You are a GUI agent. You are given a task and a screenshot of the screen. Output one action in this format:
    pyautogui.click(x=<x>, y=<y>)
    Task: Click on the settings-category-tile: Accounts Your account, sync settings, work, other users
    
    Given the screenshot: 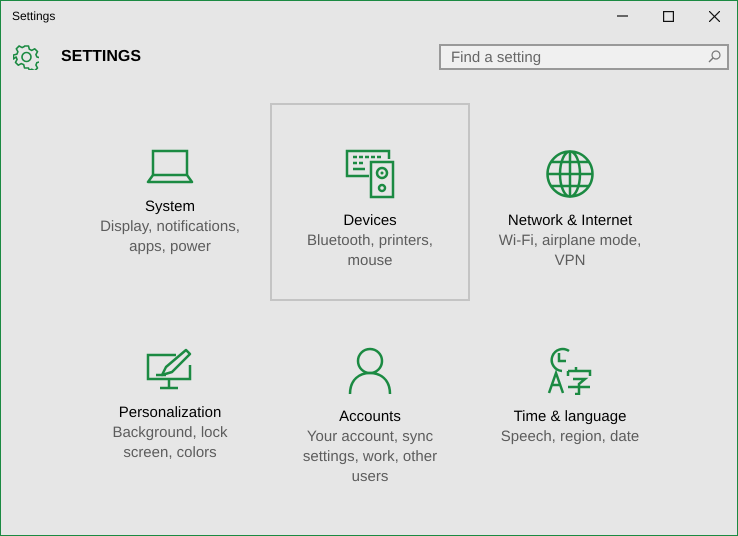 What is the action you would take?
    pyautogui.click(x=370, y=400)
    